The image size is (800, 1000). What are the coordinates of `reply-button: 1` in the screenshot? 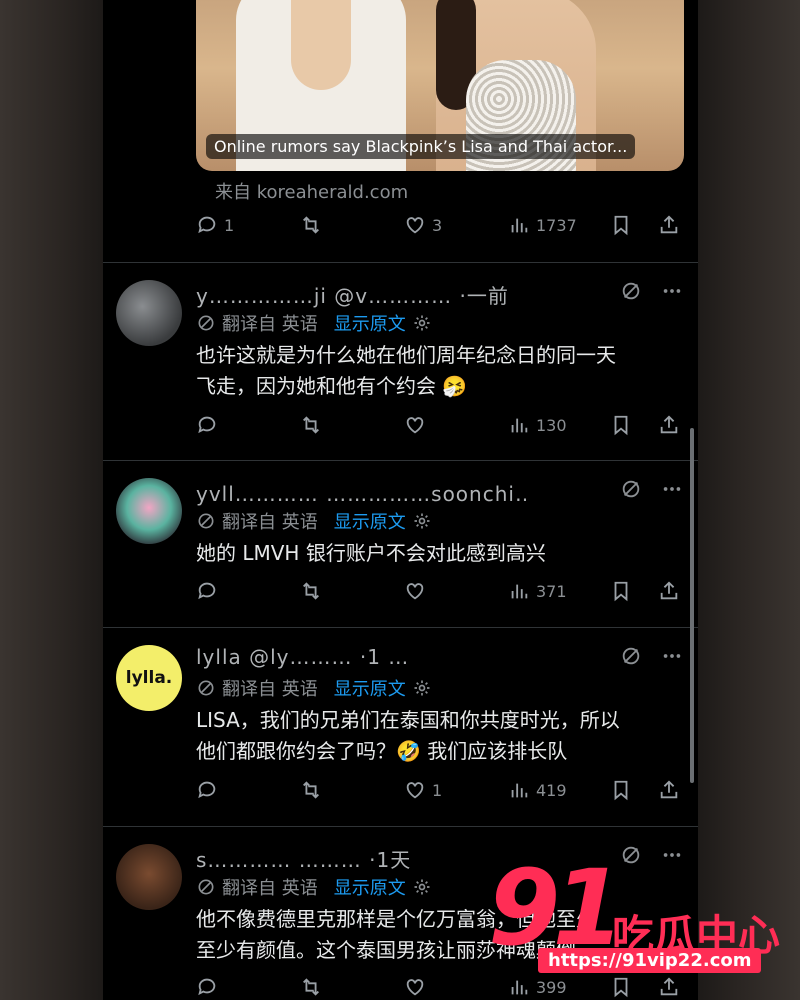 It's located at (215, 225).